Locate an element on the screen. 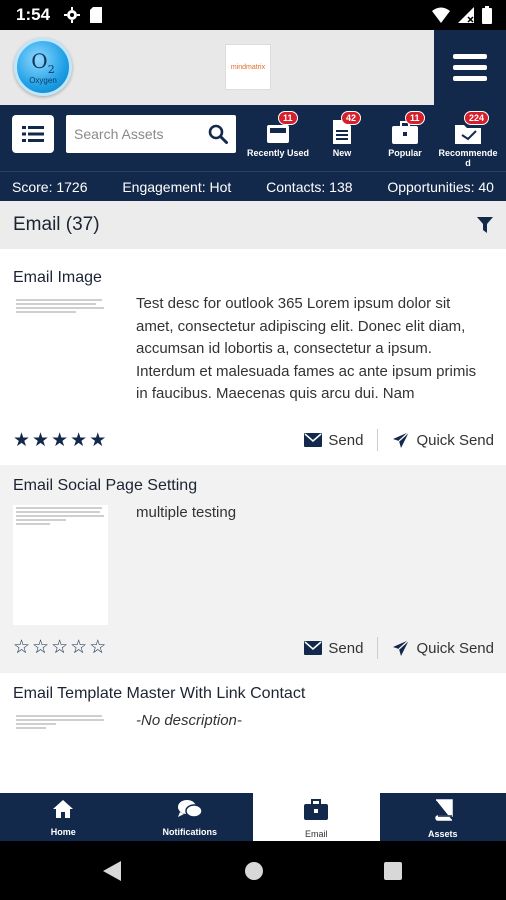 The image size is (506, 900). bottom-navigation: Home Notifications Email Assets is located at coordinates (253, 817).